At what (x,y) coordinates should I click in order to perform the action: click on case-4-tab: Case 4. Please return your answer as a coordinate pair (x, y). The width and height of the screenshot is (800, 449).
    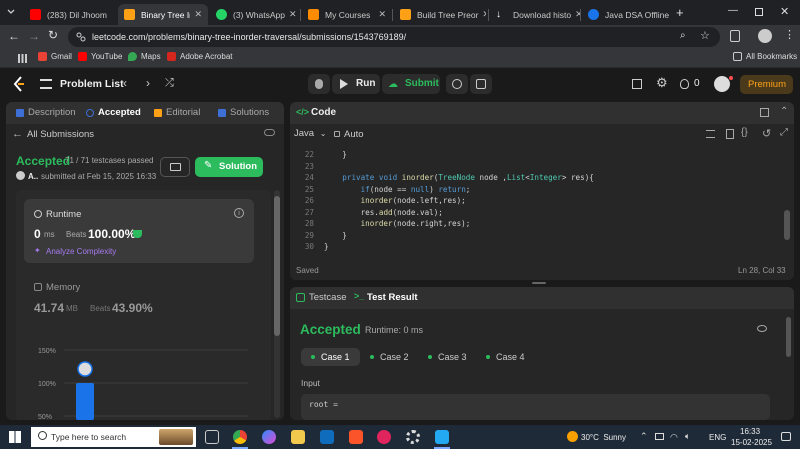
    Looking at the image, I should click on (505, 357).